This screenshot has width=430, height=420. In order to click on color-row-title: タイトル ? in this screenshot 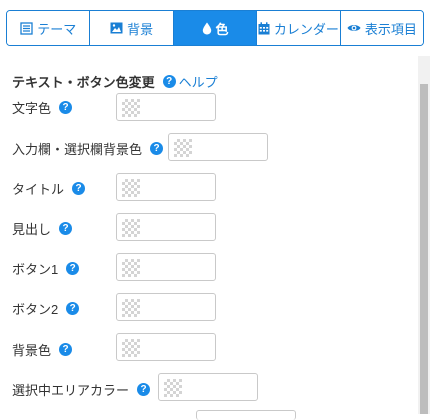, I will do `click(49, 188)`.